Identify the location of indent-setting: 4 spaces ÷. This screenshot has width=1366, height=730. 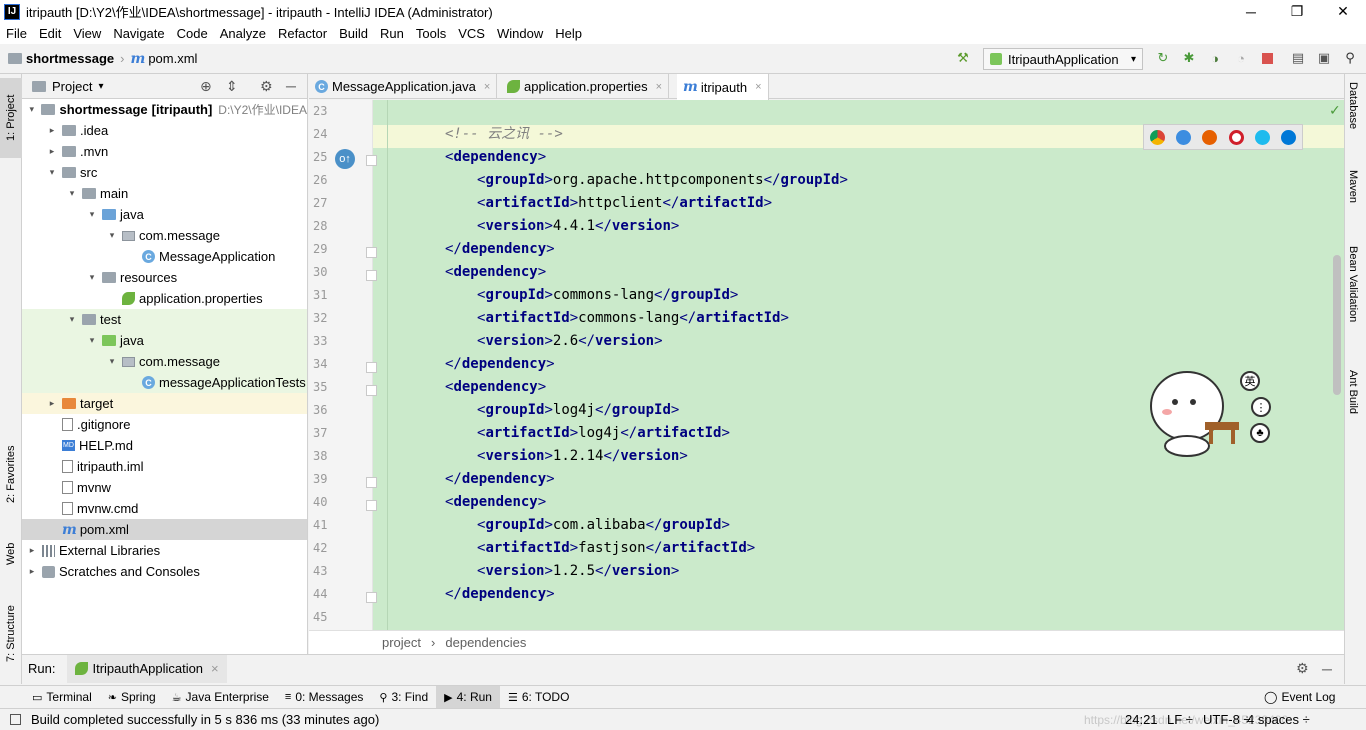
(1278, 719).